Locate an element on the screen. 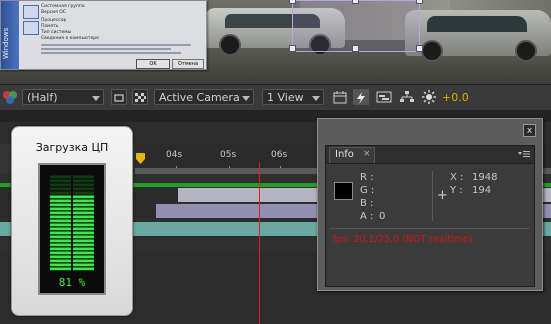 This screenshot has height=324, width=551. info-line: Процессор is located at coordinates (54, 20).